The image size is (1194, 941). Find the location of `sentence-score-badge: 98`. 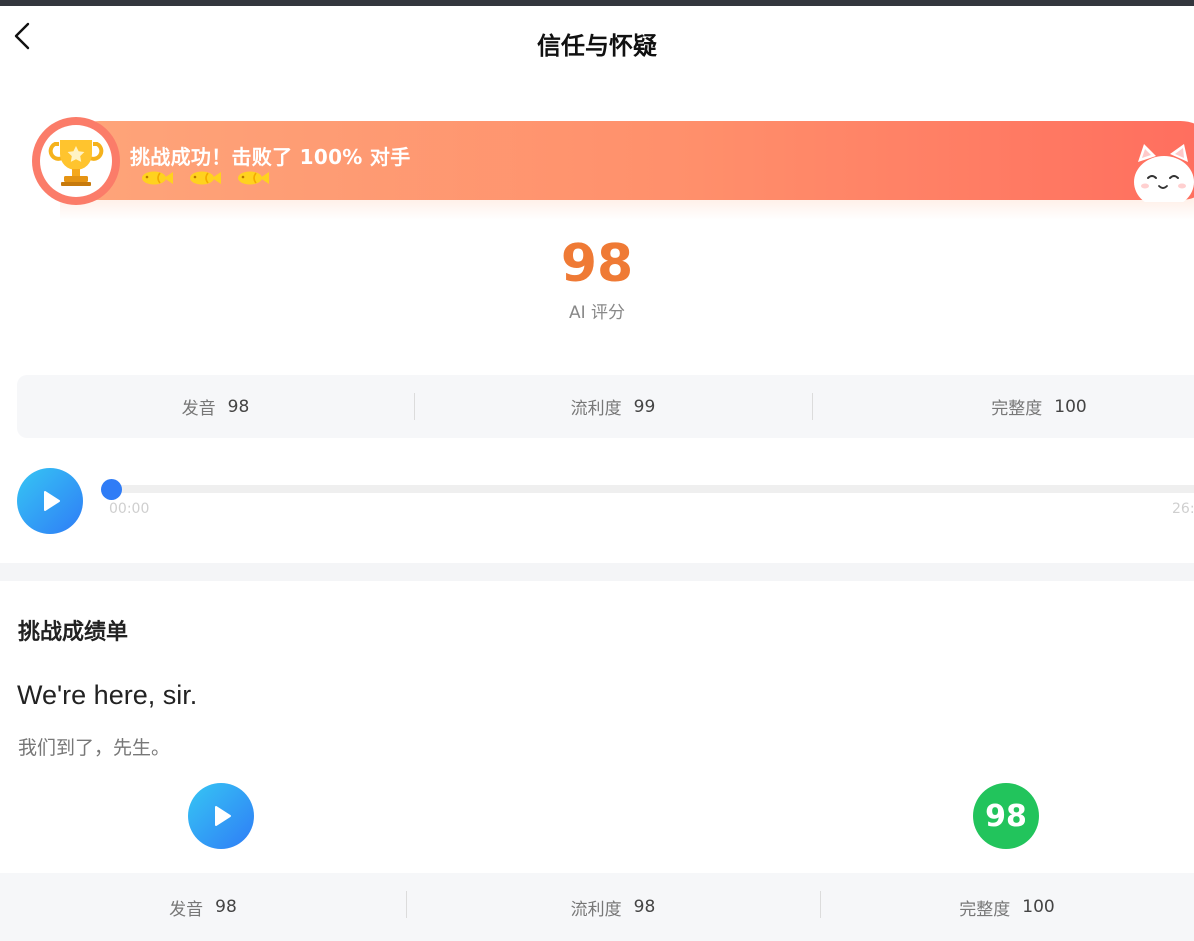

sentence-score-badge: 98 is located at coordinates (1006, 816).